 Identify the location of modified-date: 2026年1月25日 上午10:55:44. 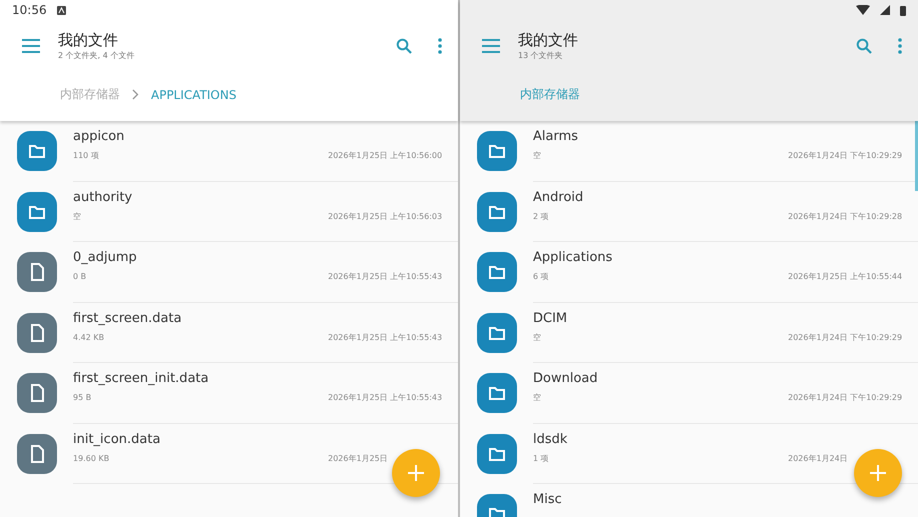
(845, 276).